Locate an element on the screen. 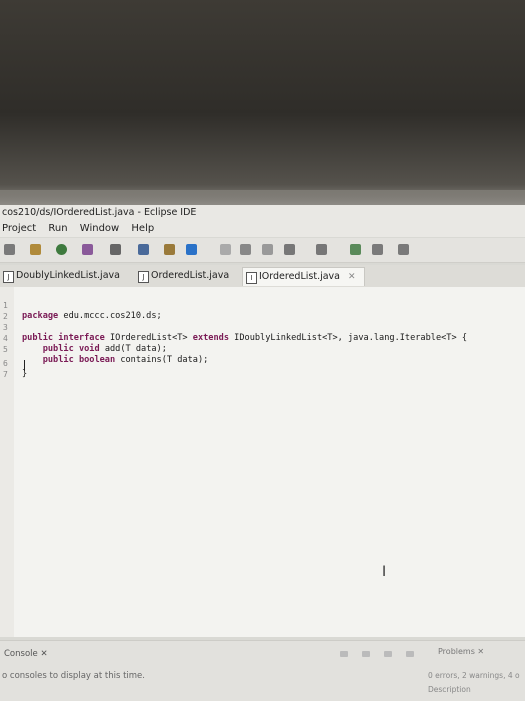 The image size is (525, 701). code-line-4: 4 public void add(T data); is located at coordinates (83, 338).